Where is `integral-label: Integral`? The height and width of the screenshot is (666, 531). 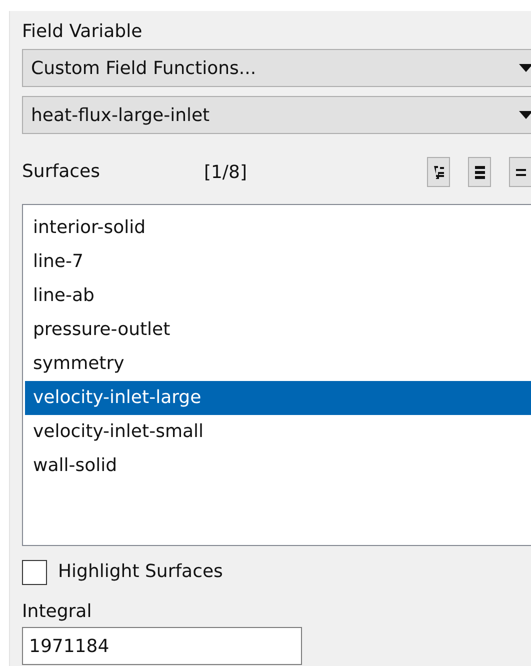 integral-label: Integral is located at coordinates (57, 612).